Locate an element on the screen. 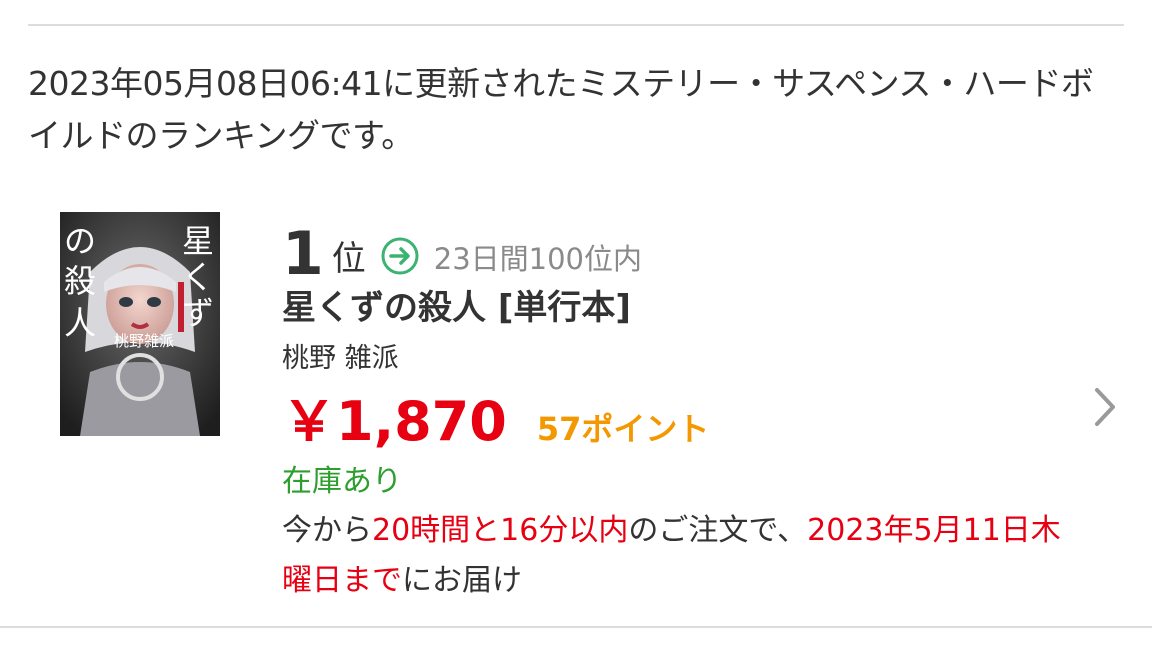  stock-status: 在庫あり is located at coordinates (342, 481).